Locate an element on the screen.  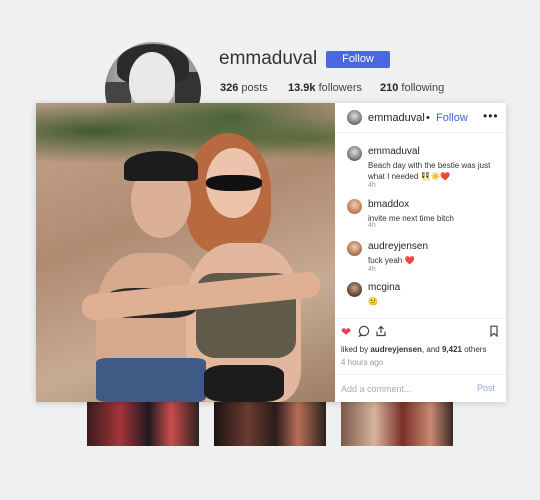
following-stat: 210 following is located at coordinates (412, 88).